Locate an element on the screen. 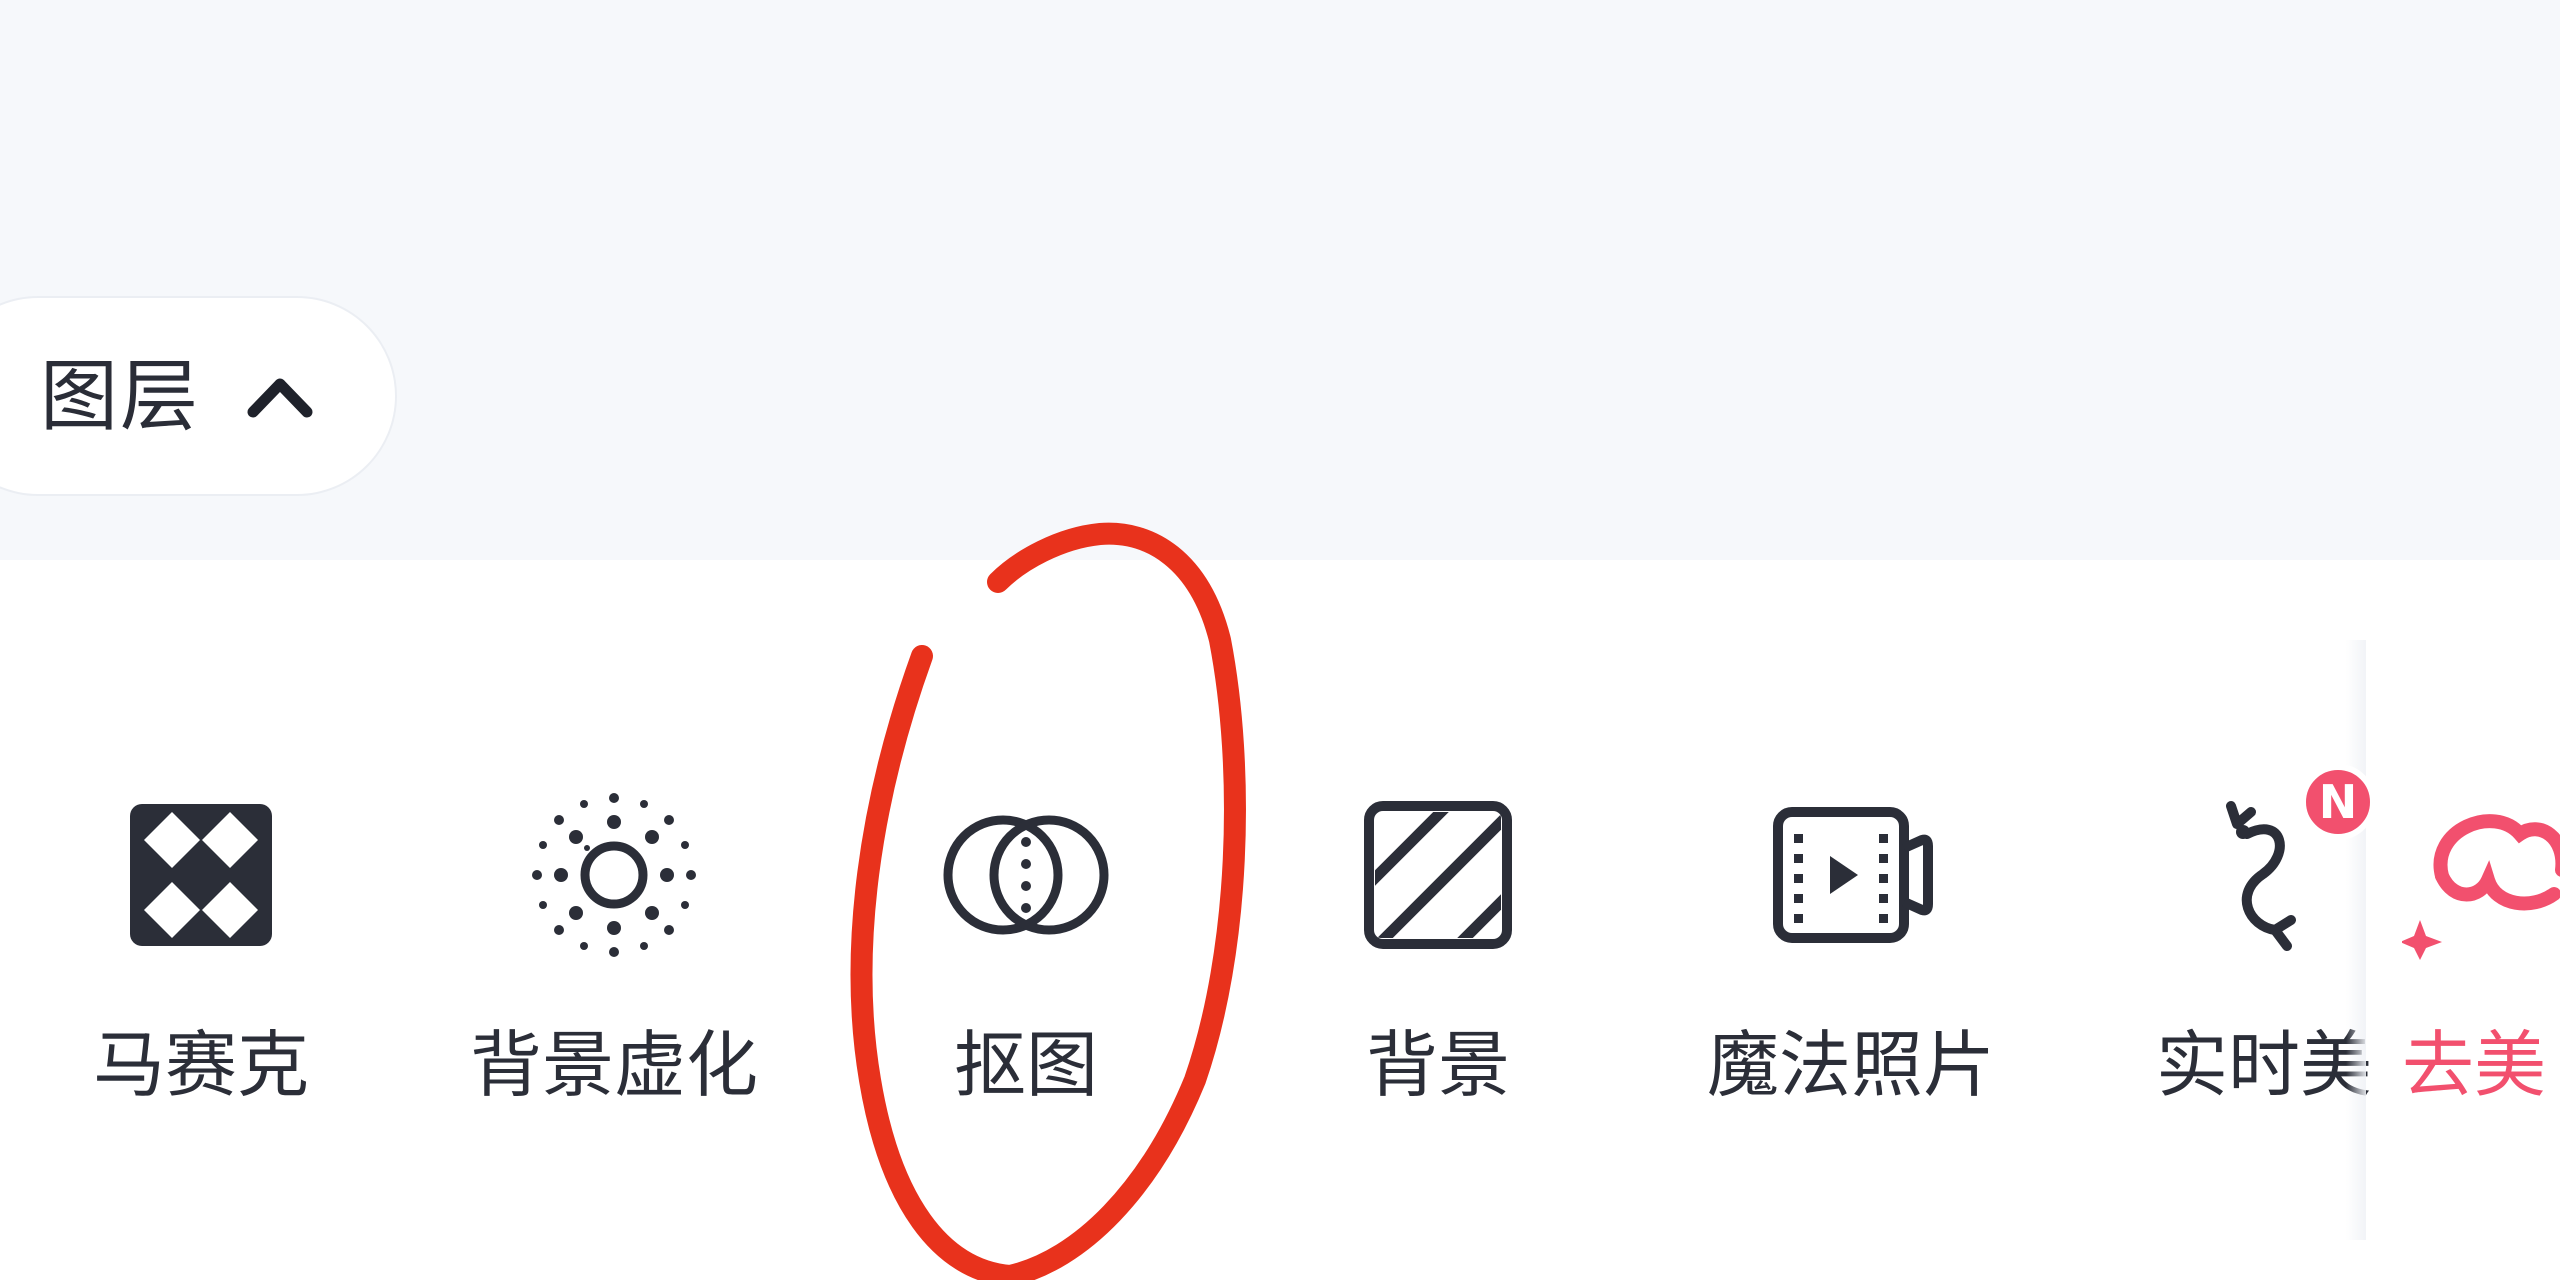 This screenshot has height=1280, width=2560. background-icon is located at coordinates (1438, 875).